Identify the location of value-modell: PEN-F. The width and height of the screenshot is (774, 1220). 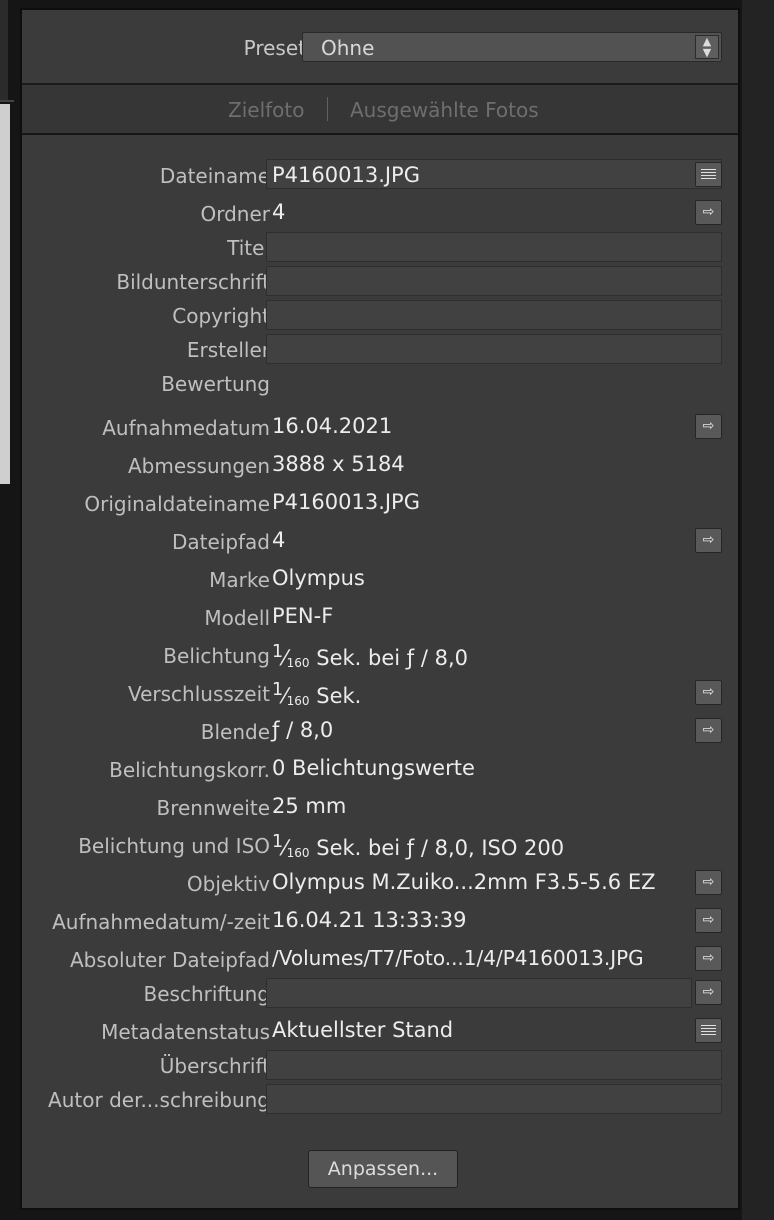
(303, 616).